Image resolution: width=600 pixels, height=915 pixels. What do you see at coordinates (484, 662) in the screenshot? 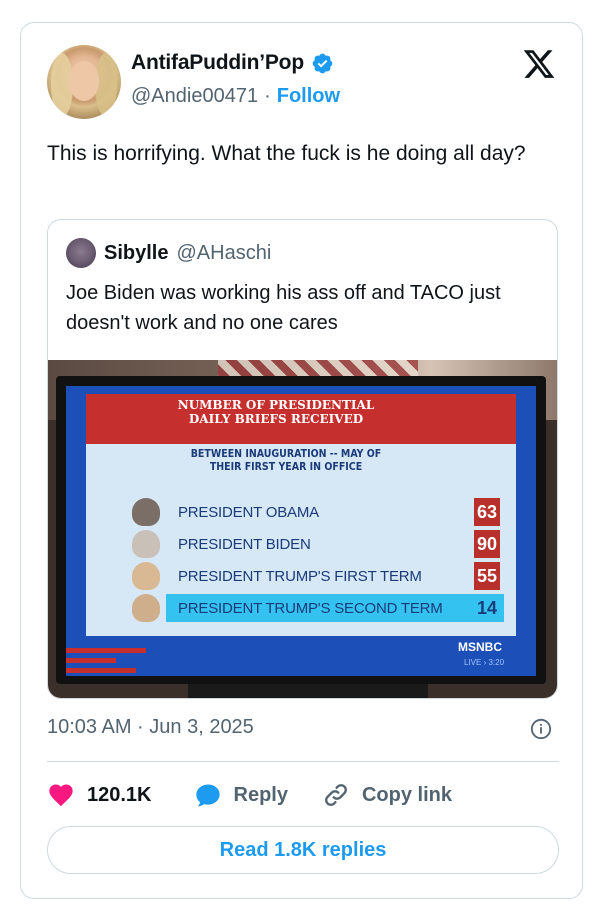
I see `live-indicator: LIVE › 3:20` at bounding box center [484, 662].